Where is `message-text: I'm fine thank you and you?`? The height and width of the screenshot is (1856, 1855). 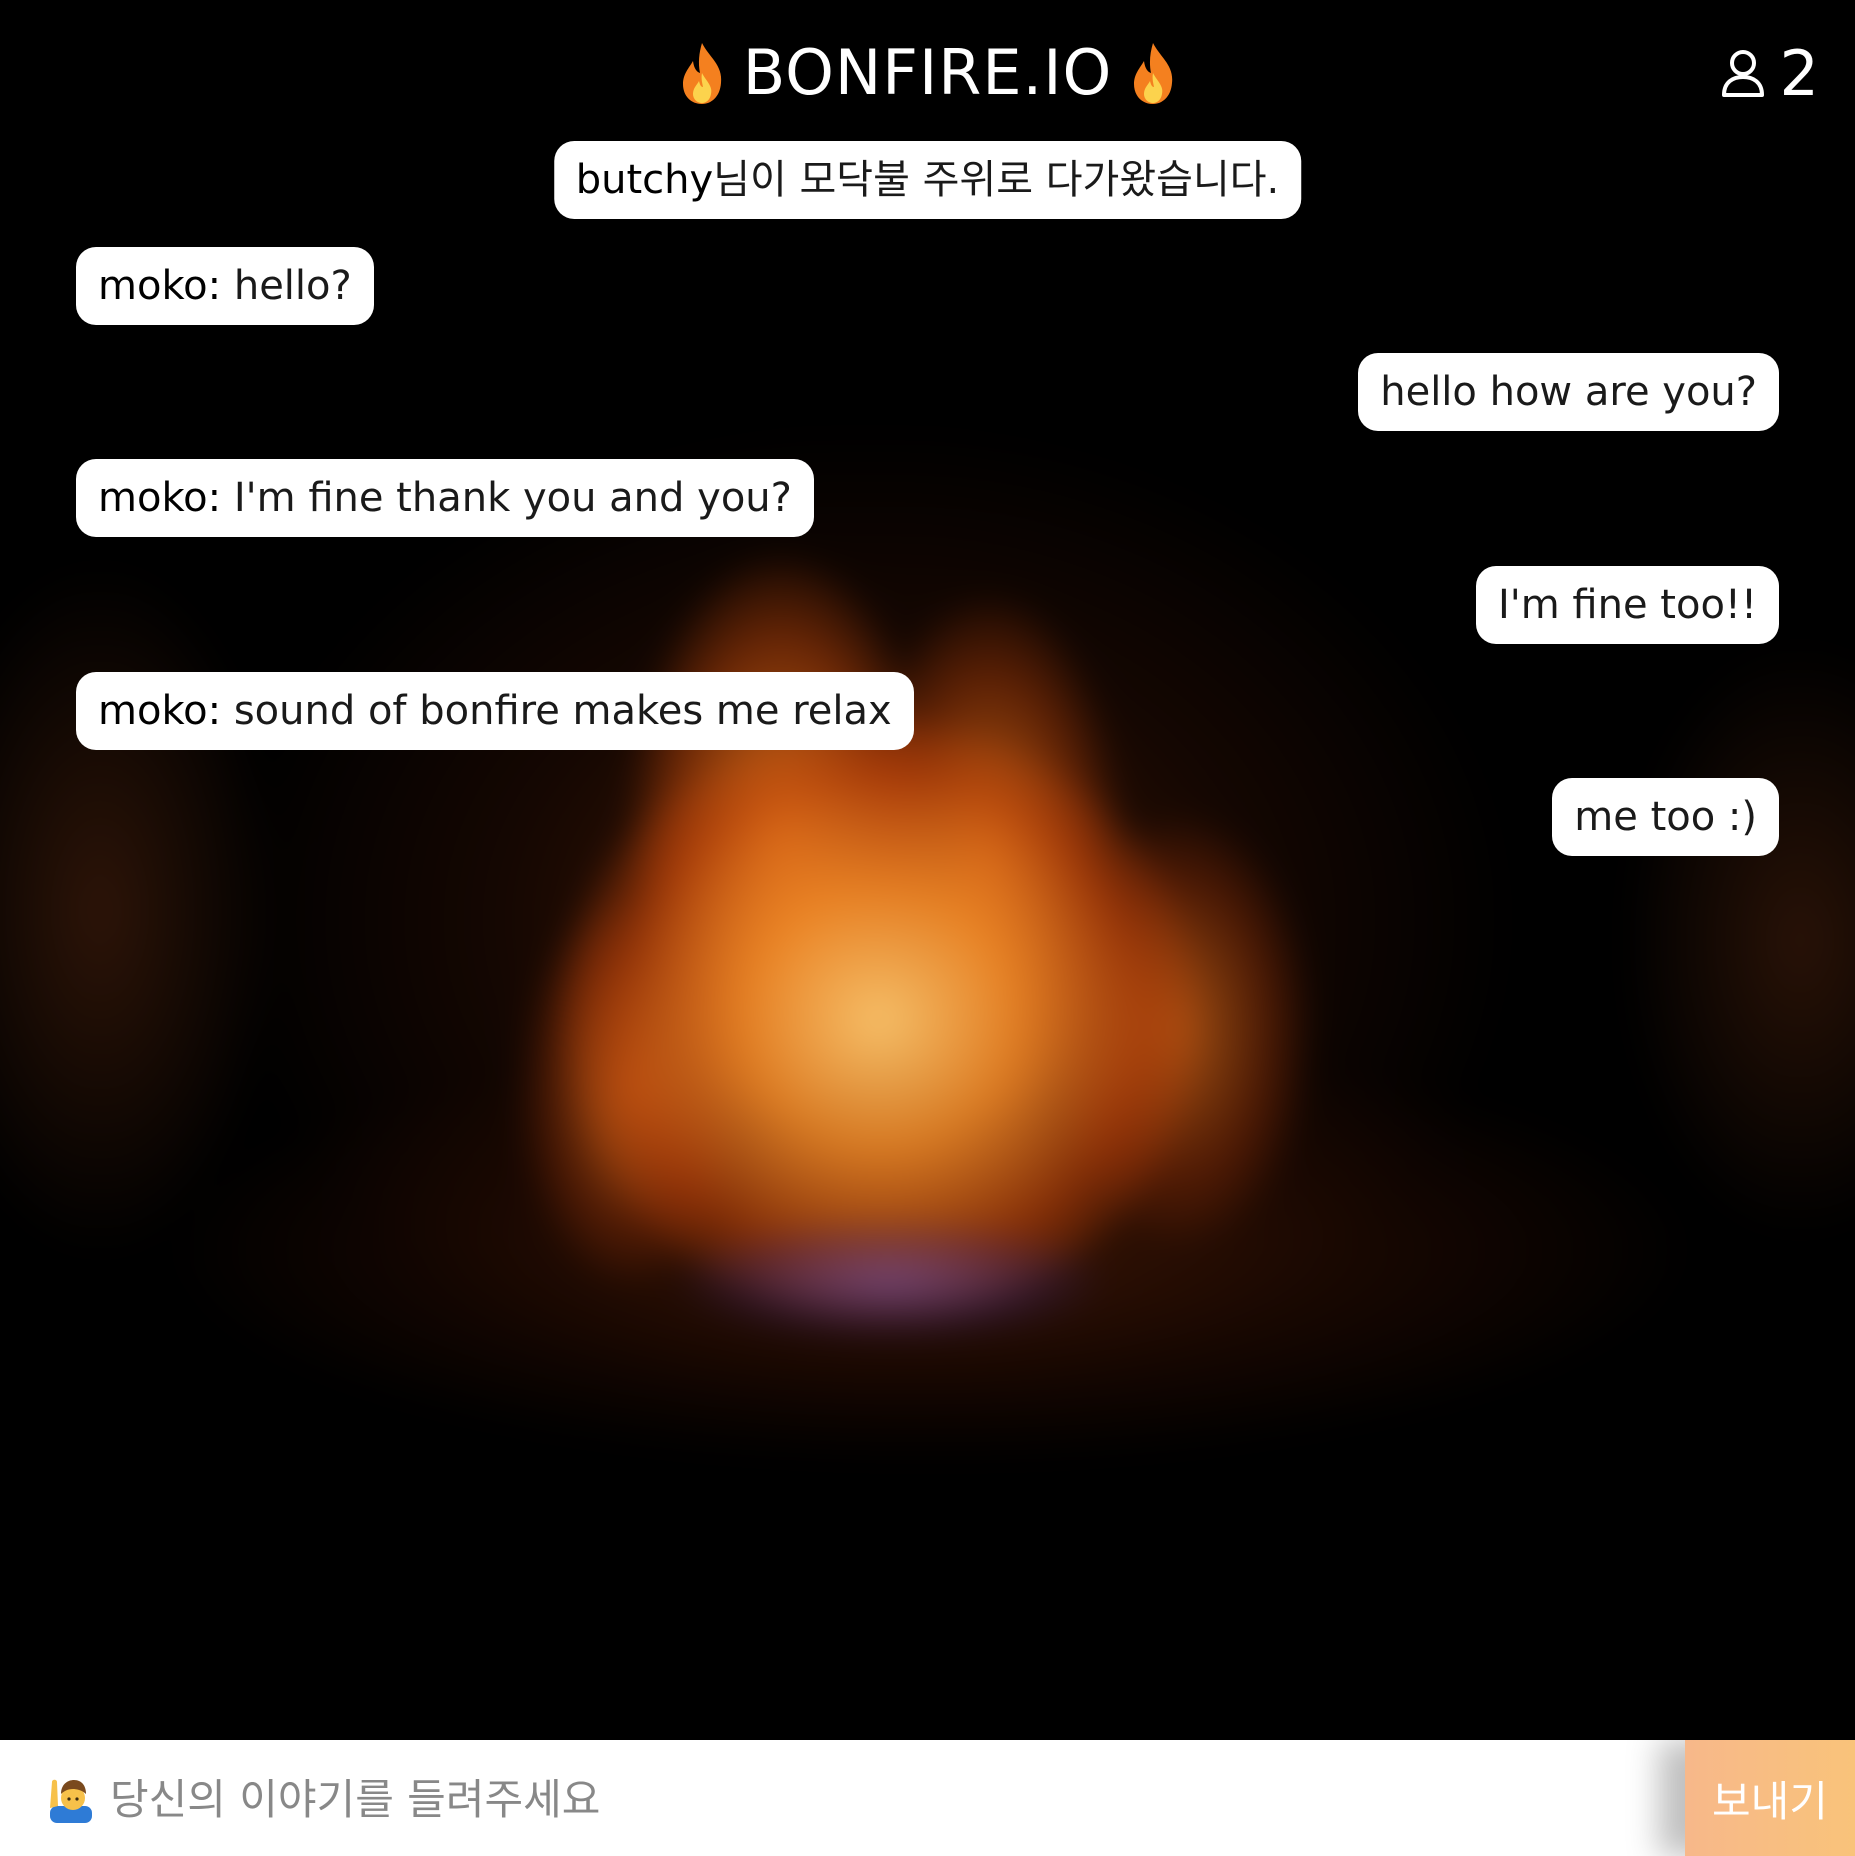 message-text: I'm fine thank you and you? is located at coordinates (506, 498).